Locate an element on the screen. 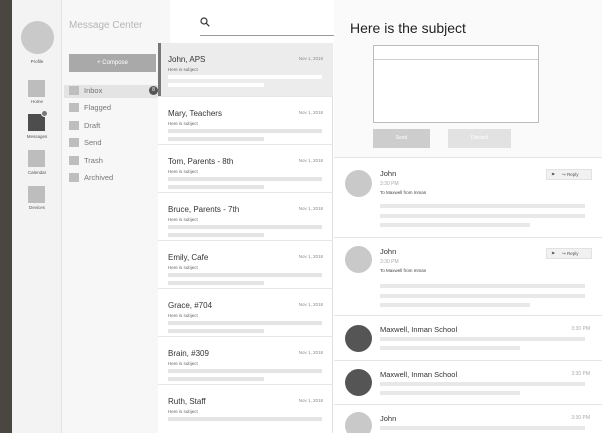 The image size is (602, 433). send-button: Send is located at coordinates (401, 138).